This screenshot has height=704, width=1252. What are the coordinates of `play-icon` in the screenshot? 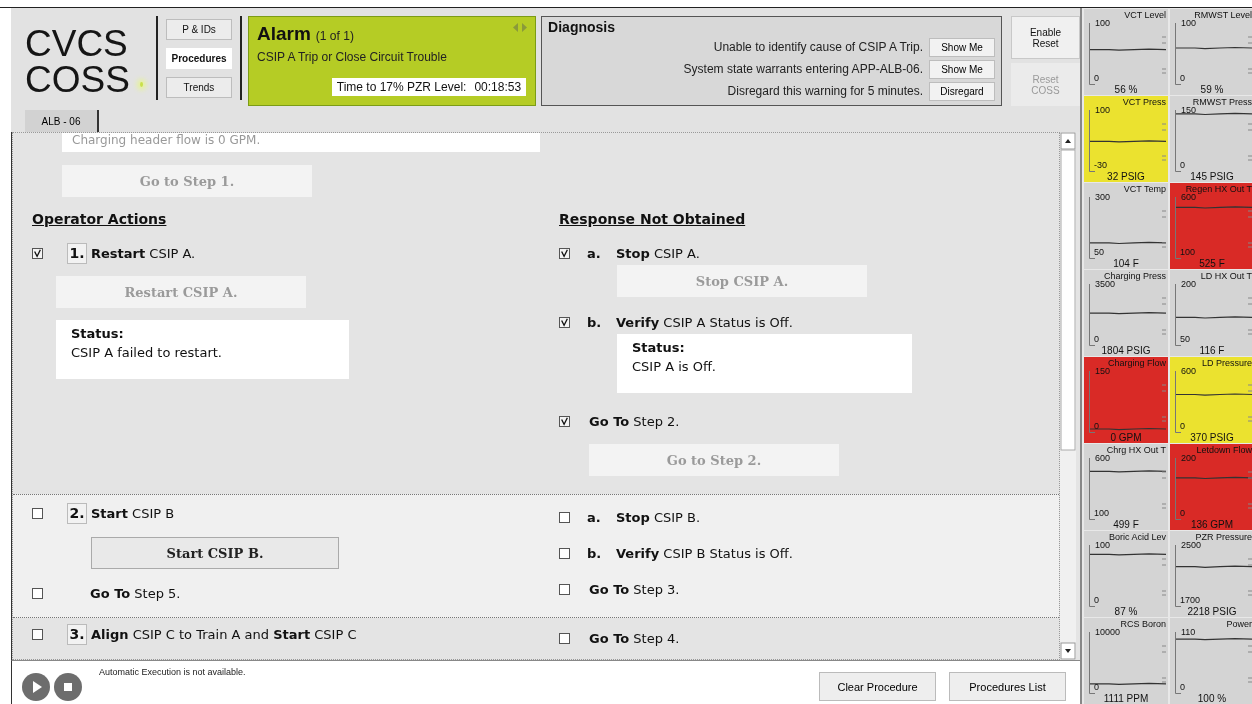 It's located at (36, 687).